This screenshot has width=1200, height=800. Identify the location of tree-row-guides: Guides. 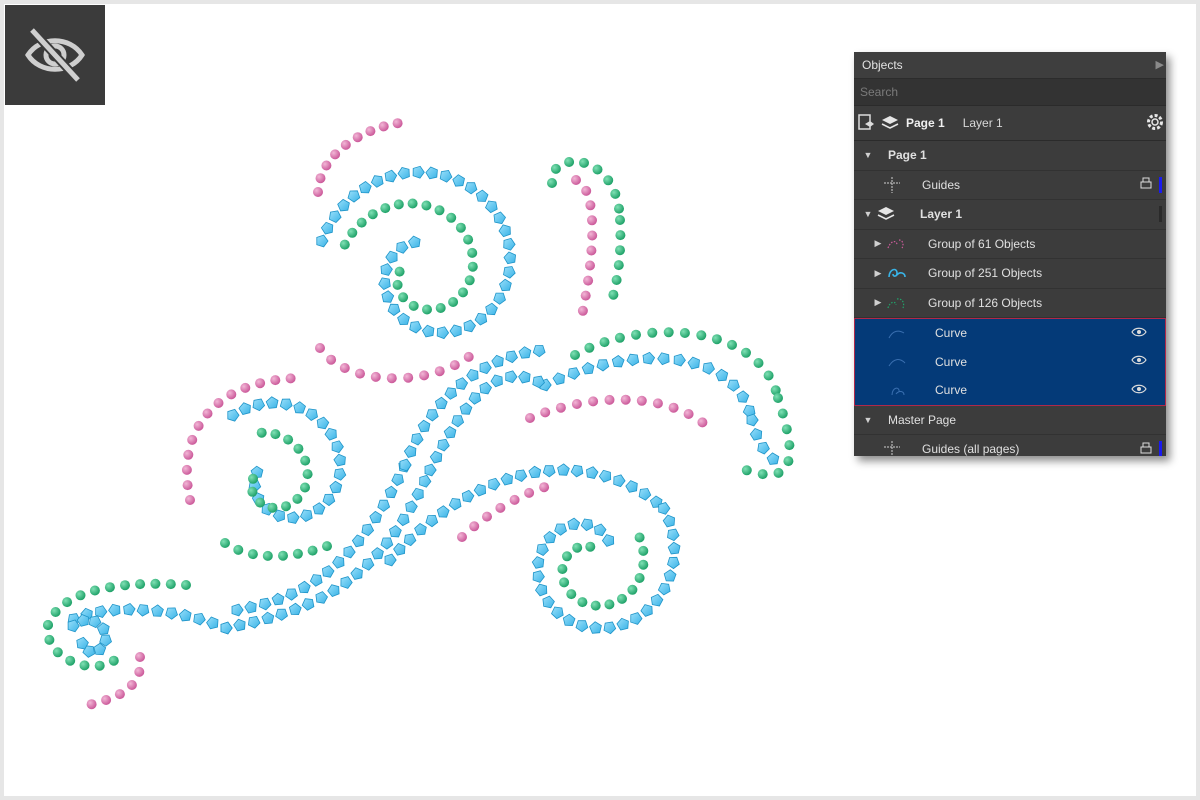
(1010, 185).